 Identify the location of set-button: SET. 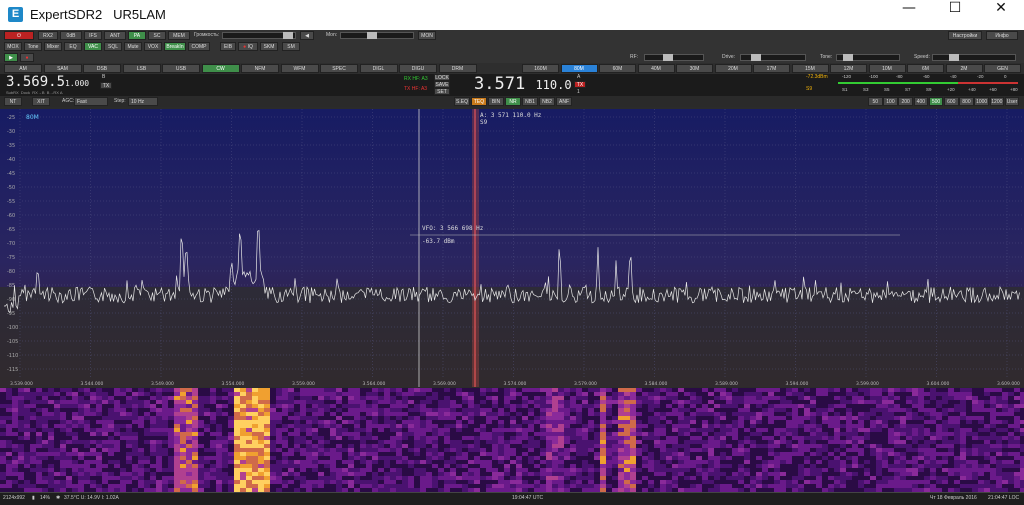
(442, 91).